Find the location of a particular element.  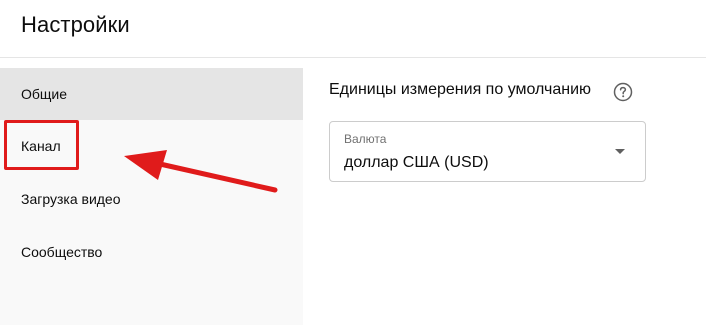

page-title: Настройки is located at coordinates (75, 24).